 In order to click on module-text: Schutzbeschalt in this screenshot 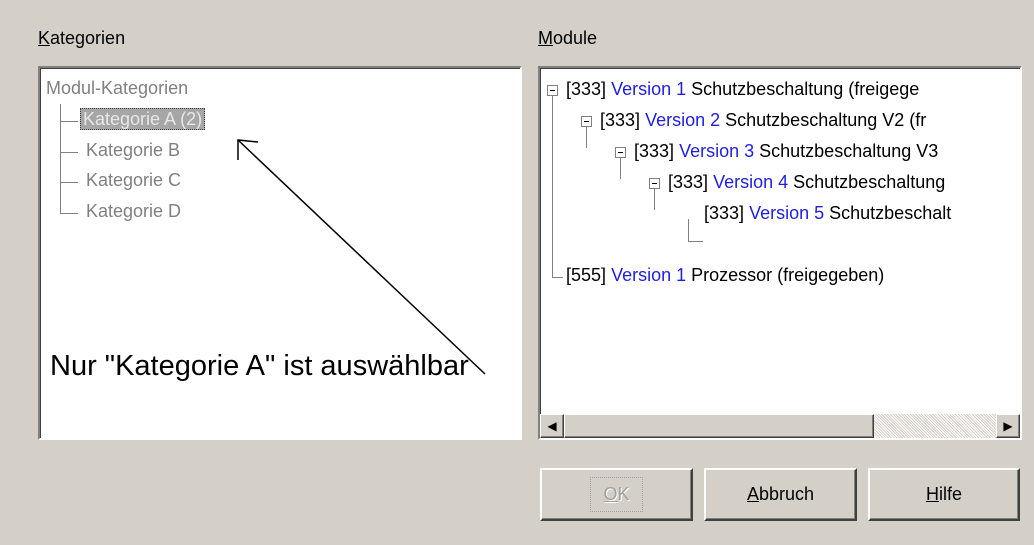, I will do `click(890, 213)`.